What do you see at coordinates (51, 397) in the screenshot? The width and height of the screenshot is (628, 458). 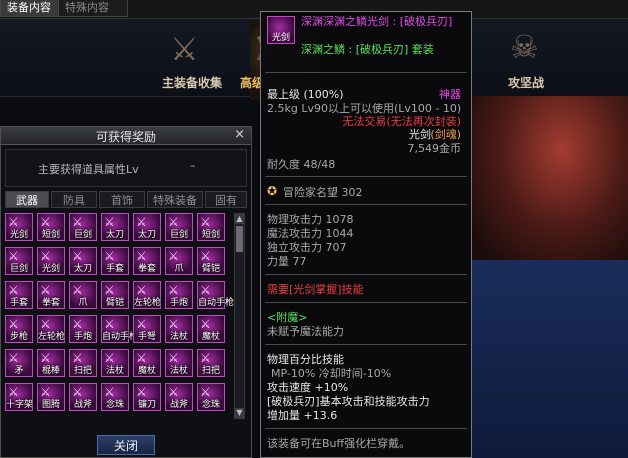 I see `item-slot: ⚔ 图腾` at bounding box center [51, 397].